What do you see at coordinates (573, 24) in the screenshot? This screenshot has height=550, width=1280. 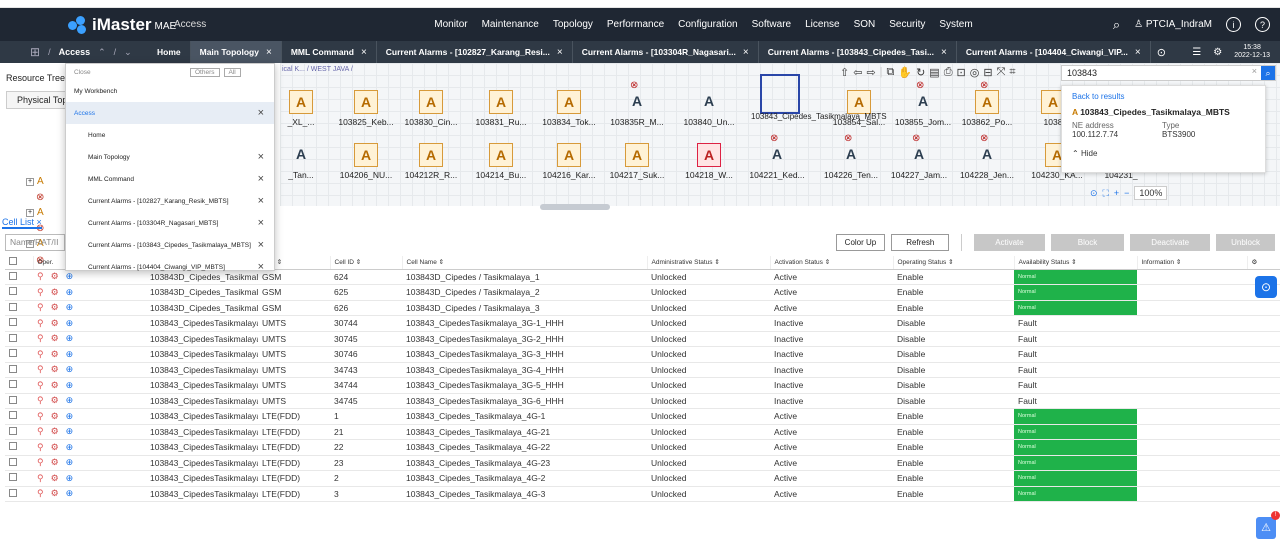 I see `menu-item-topology: Topology` at bounding box center [573, 24].